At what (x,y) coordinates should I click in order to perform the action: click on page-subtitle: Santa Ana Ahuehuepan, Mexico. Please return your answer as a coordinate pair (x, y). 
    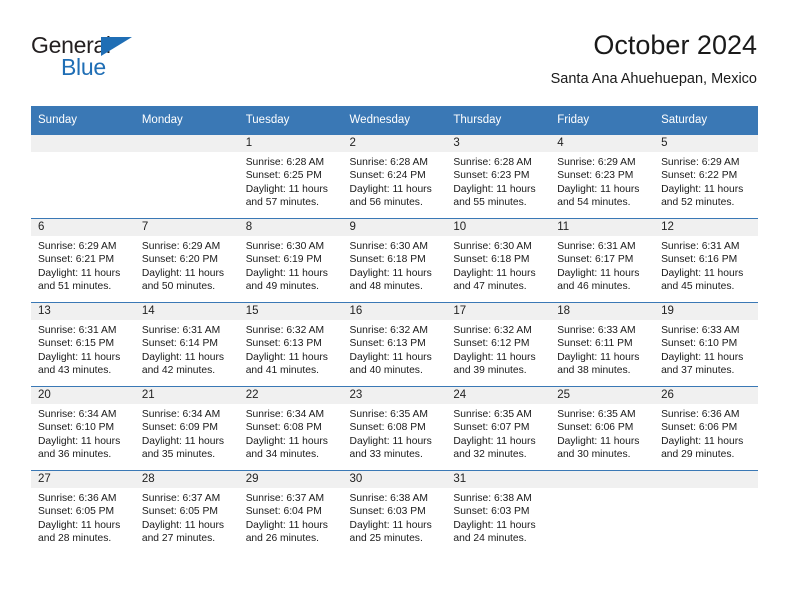
    Looking at the image, I should click on (653, 79).